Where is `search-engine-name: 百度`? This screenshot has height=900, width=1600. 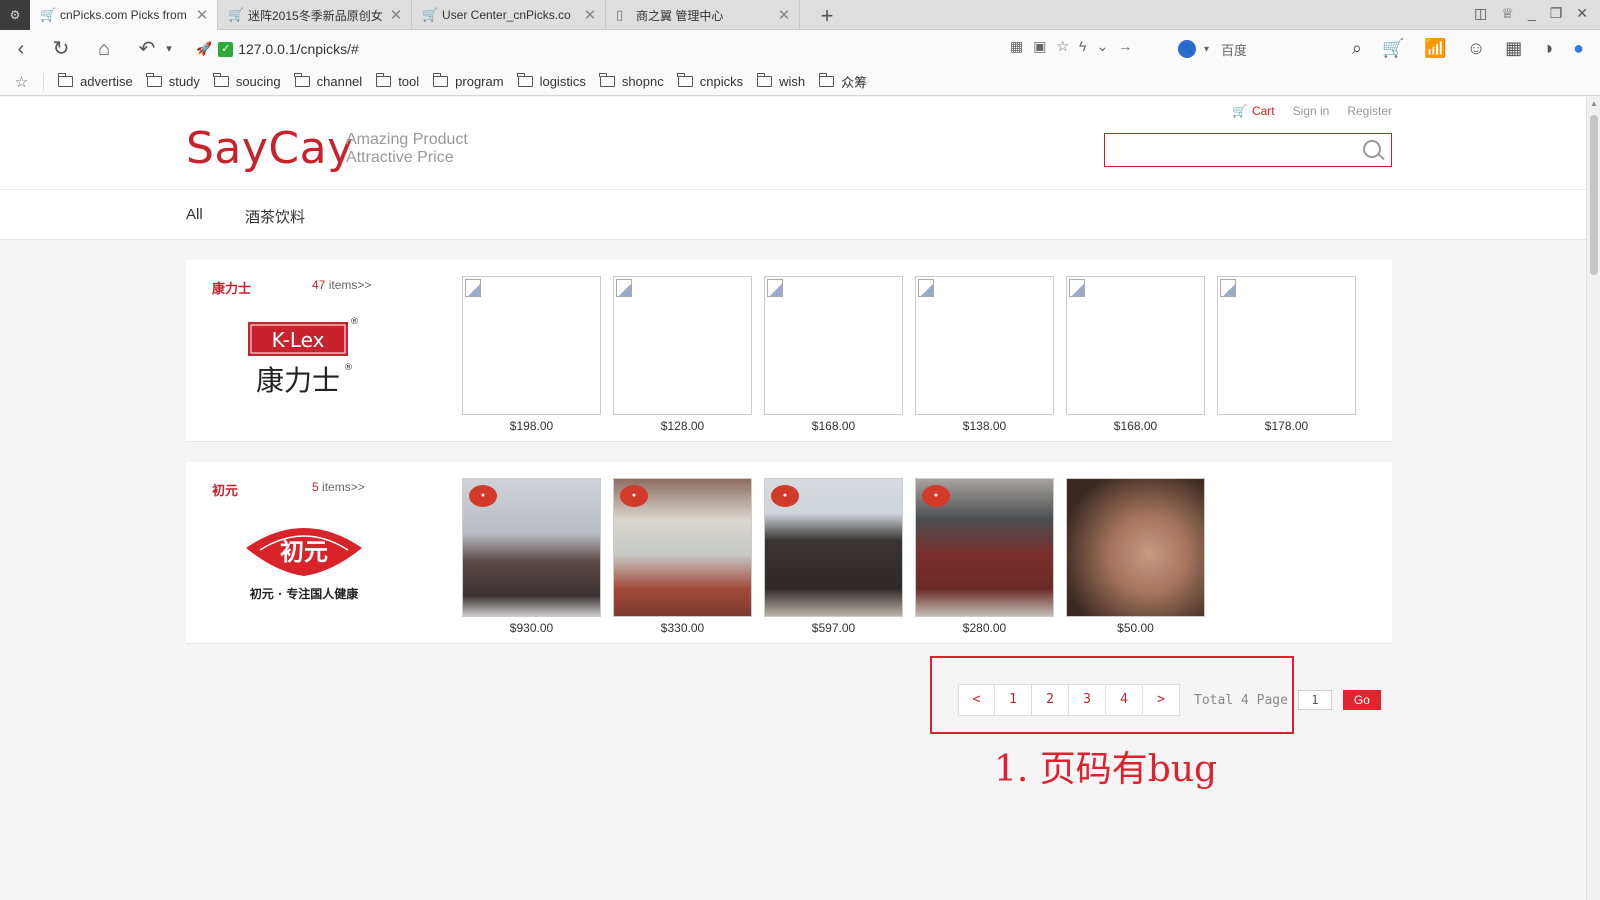
search-engine-name: 百度 is located at coordinates (1234, 50).